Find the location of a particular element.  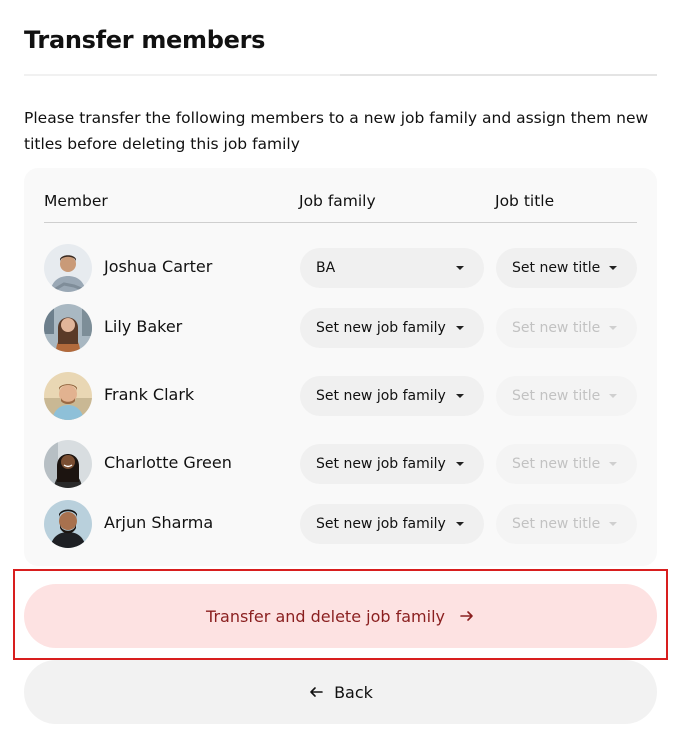

column-header-job-family: Job family is located at coordinates (337, 201).